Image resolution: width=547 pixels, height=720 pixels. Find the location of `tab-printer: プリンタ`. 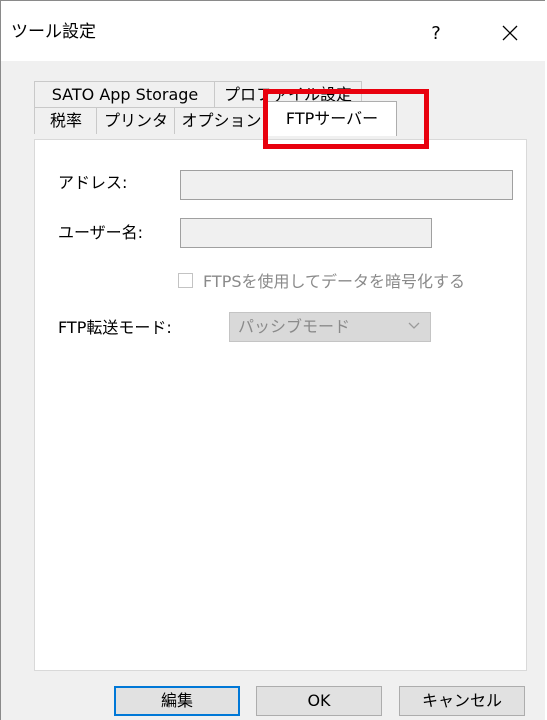

tab-printer: プリンタ is located at coordinates (136, 120).